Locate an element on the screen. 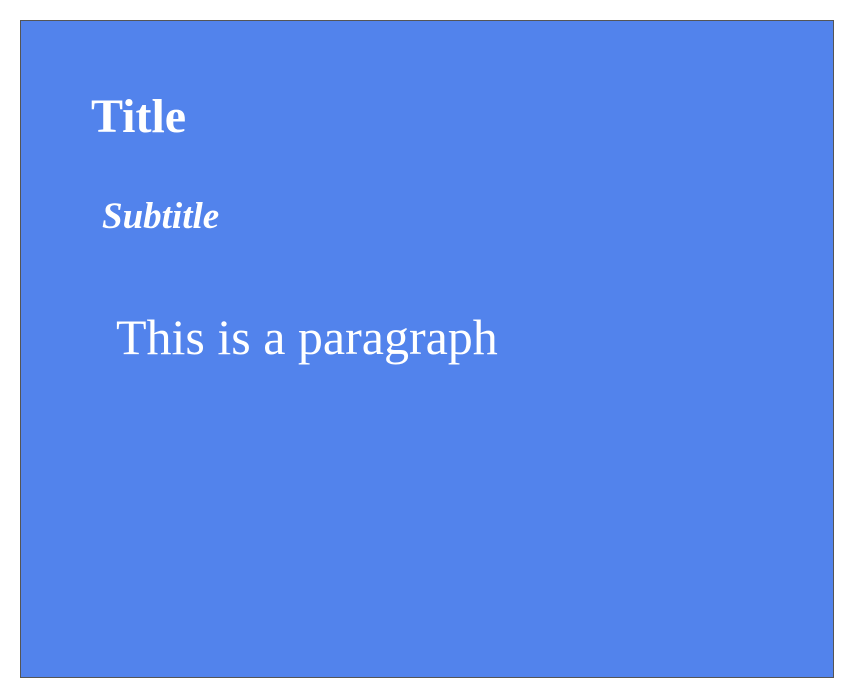 This screenshot has height=697, width=848. slide-title: Title is located at coordinates (139, 116).